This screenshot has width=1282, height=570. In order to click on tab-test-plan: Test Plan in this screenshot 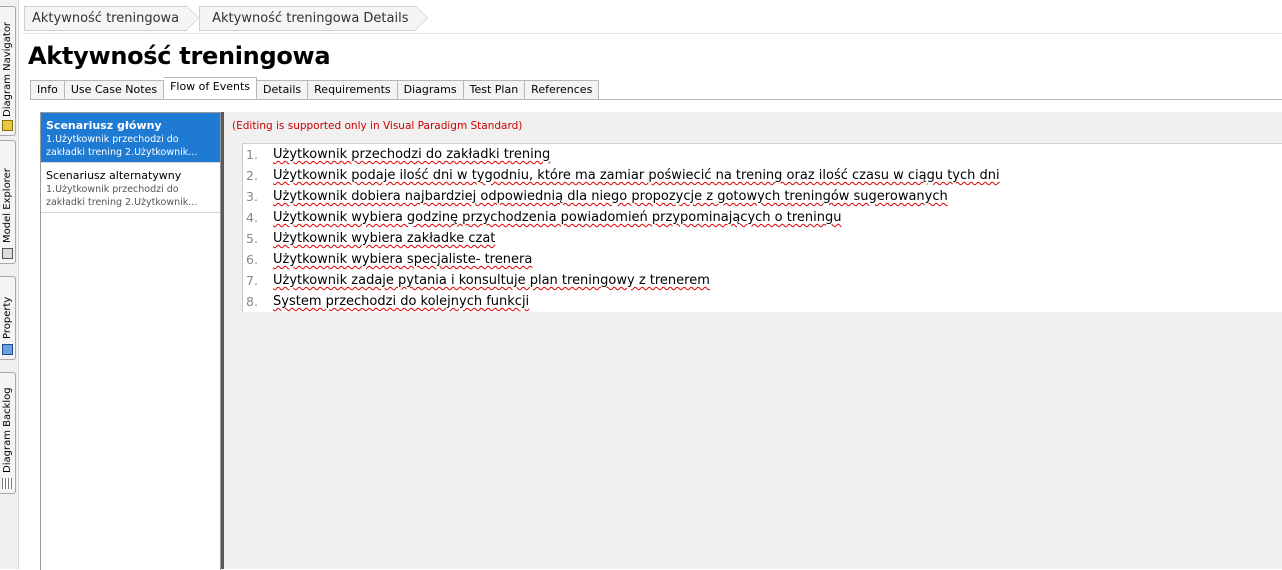, I will do `click(494, 90)`.